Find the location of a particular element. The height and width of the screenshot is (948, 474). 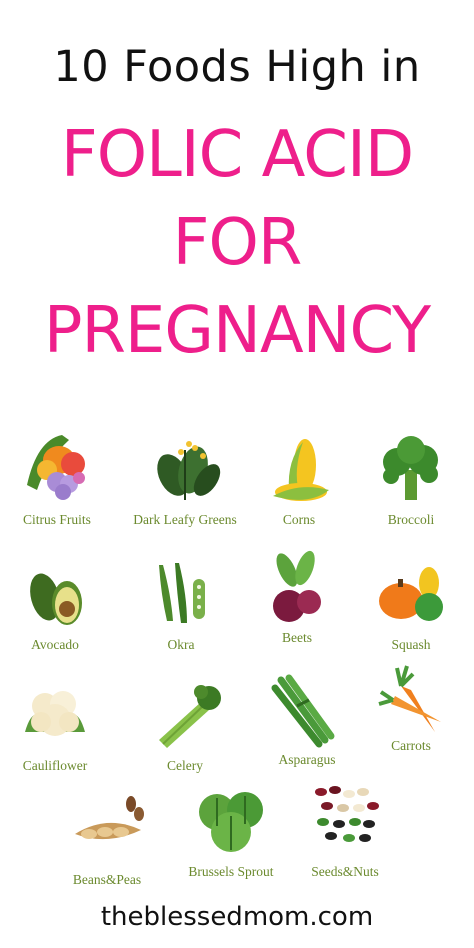

food-cauliflower: Cauliflower is located at coordinates (60, 736).